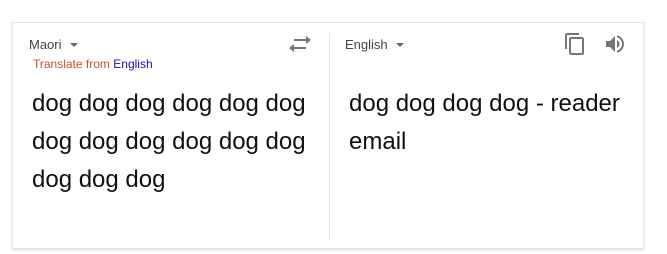  I want to click on source-language-label: Maori, so click(45, 44).